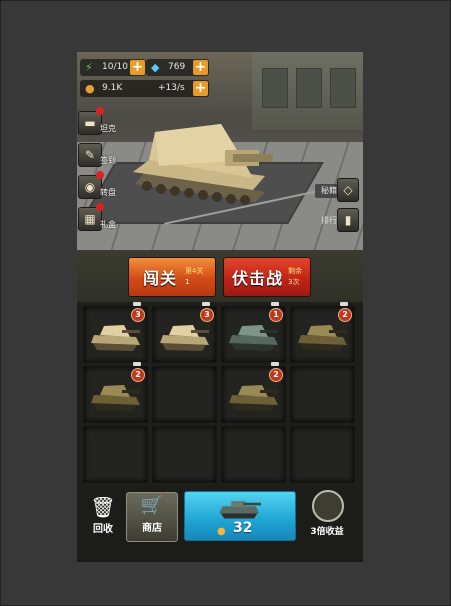  What do you see at coordinates (103, 507) in the screenshot?
I see `trash-icon: 🗑` at bounding box center [103, 507].